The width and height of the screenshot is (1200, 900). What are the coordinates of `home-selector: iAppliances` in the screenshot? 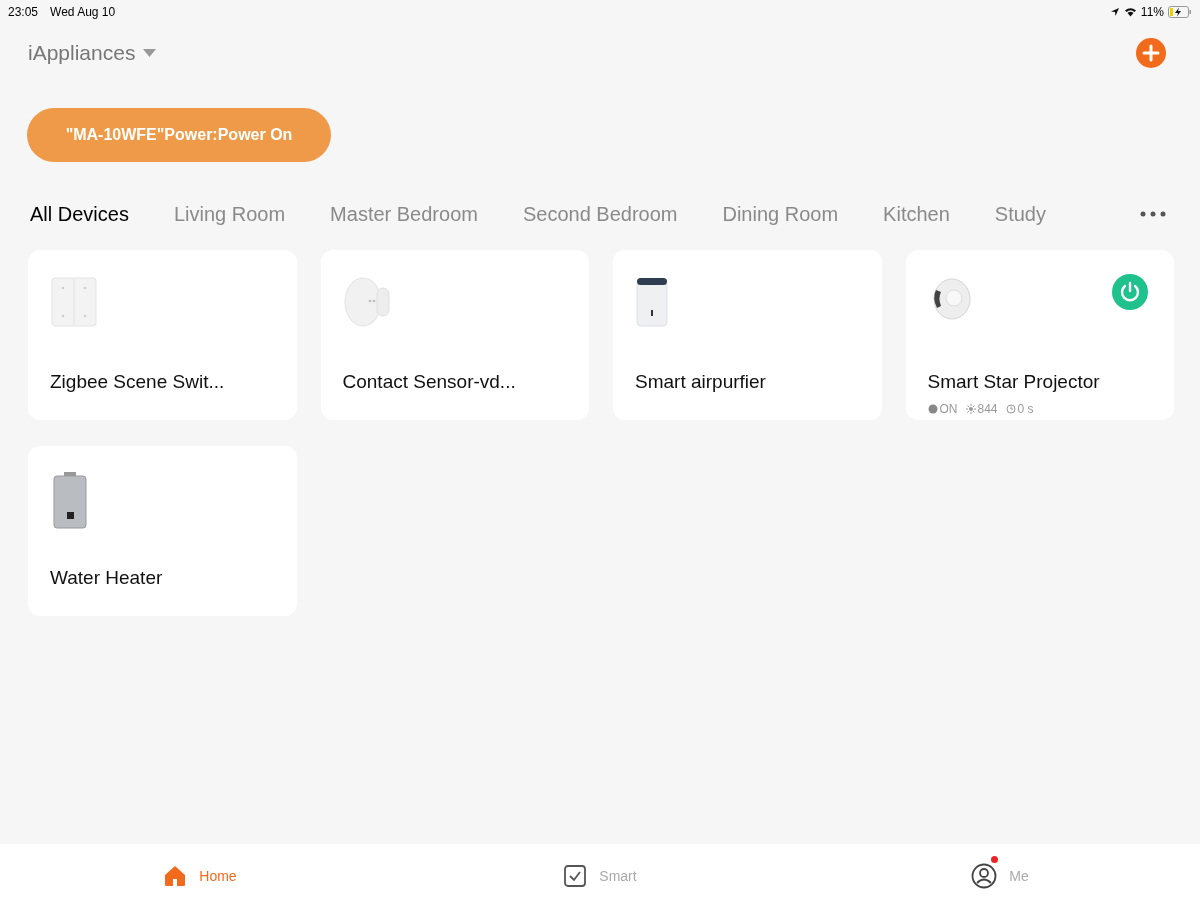 It's located at (92, 53).